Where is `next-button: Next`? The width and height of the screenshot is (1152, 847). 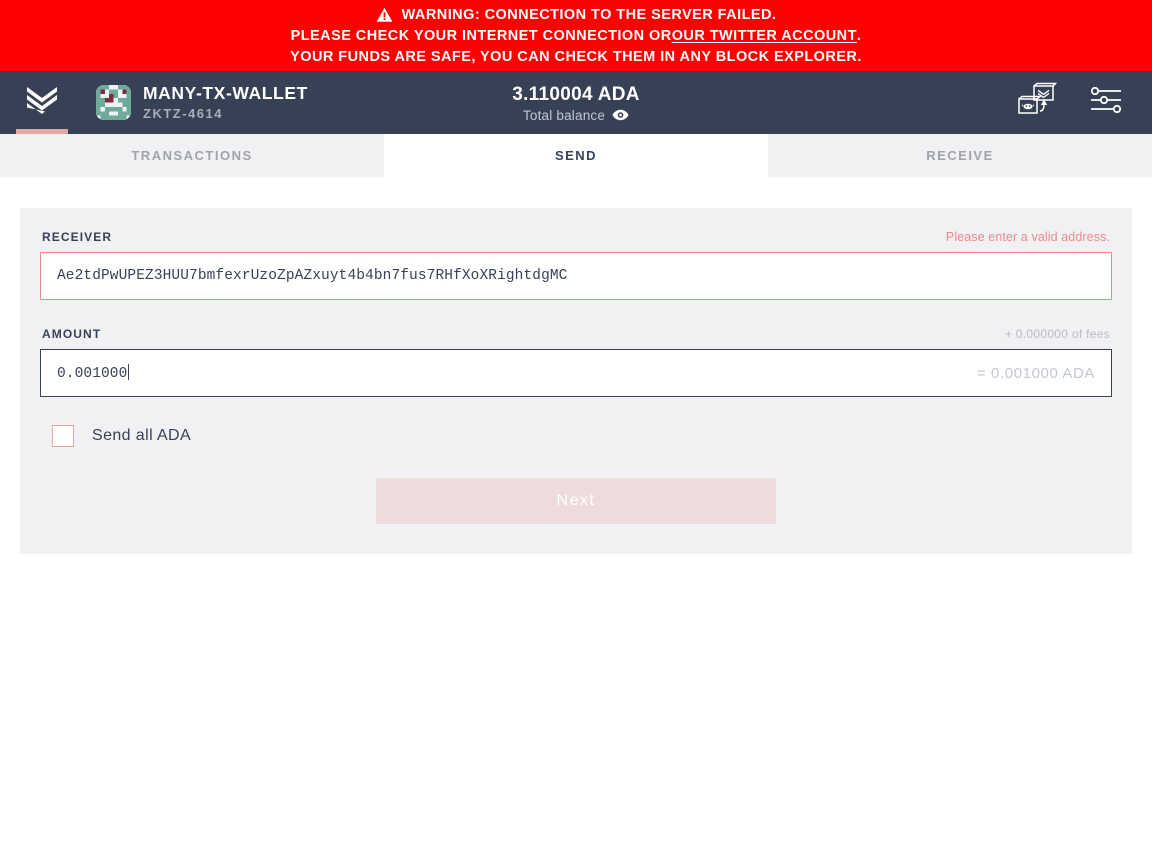
next-button: Next is located at coordinates (576, 501).